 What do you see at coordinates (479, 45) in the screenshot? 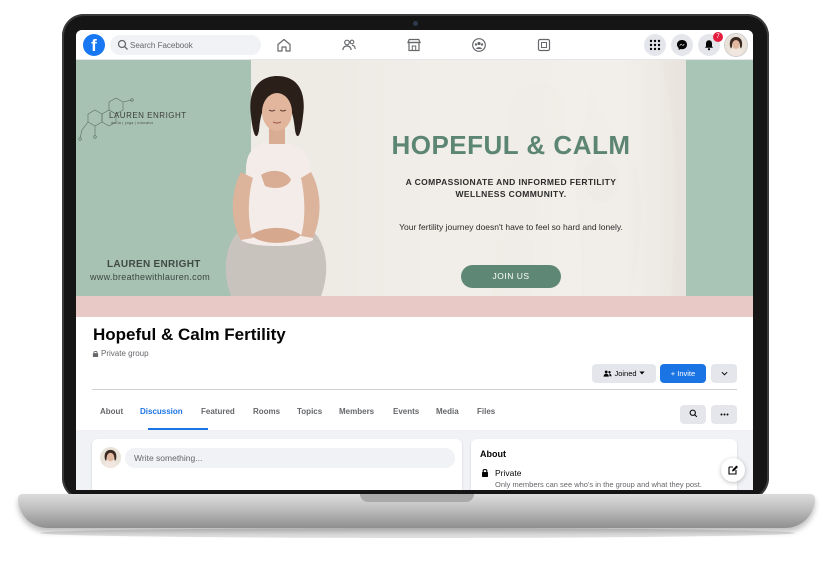
I see `groups-icon` at bounding box center [479, 45].